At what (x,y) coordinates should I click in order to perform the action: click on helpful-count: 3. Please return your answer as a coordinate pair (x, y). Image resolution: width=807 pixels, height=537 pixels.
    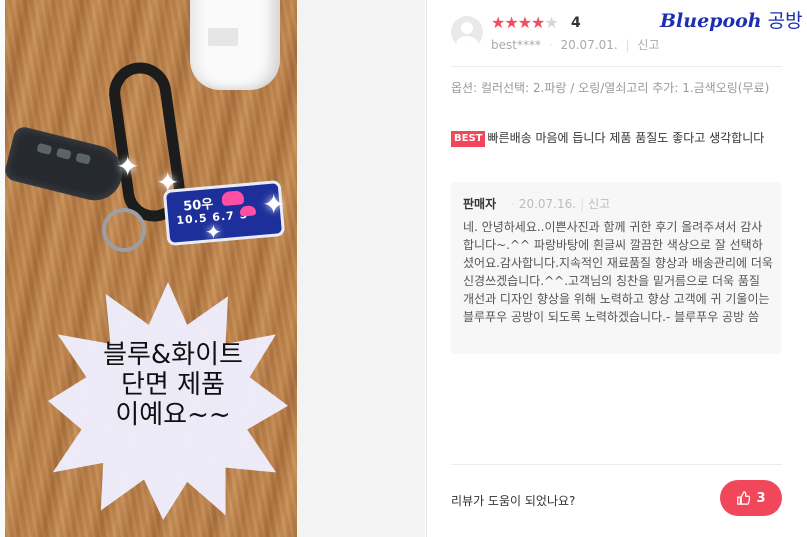
    Looking at the image, I should click on (761, 498).